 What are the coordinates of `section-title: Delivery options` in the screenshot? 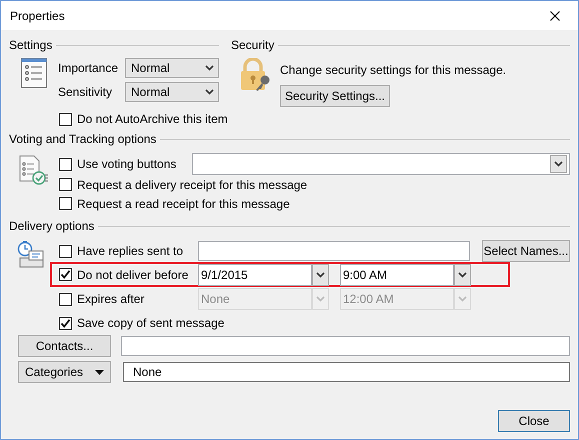 It's located at (51, 226).